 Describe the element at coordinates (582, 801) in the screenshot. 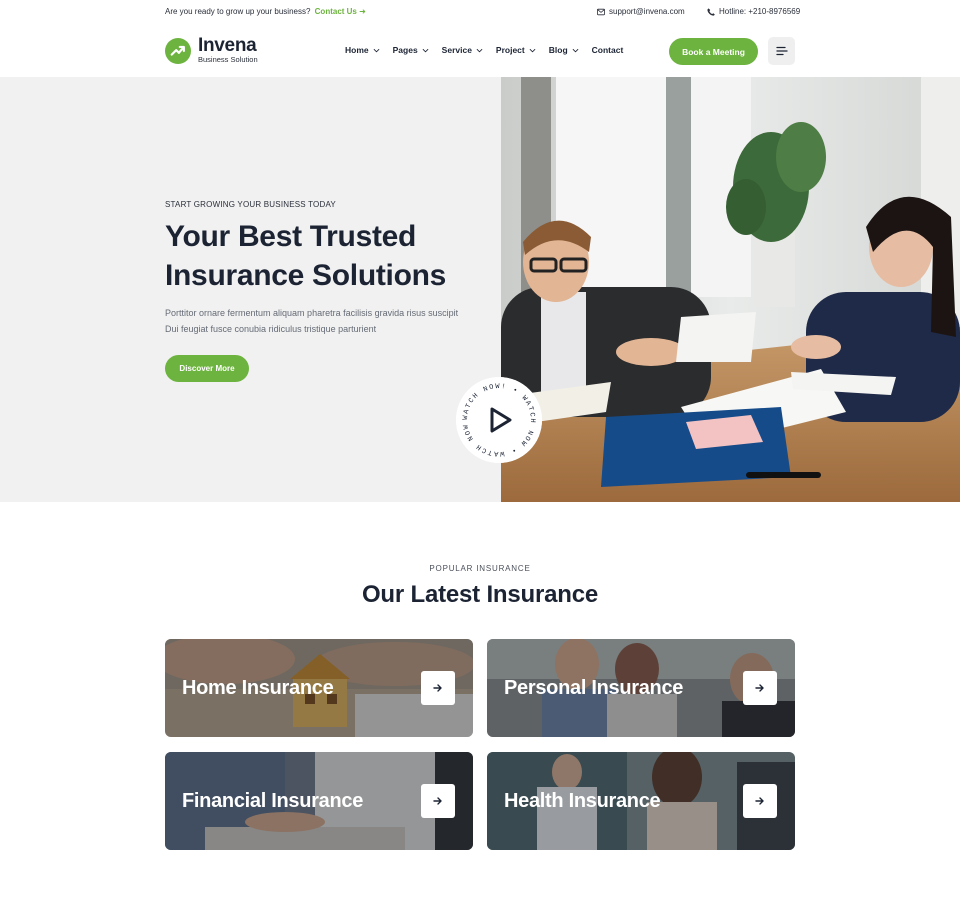

I see `card-title: Health Insurance` at that location.